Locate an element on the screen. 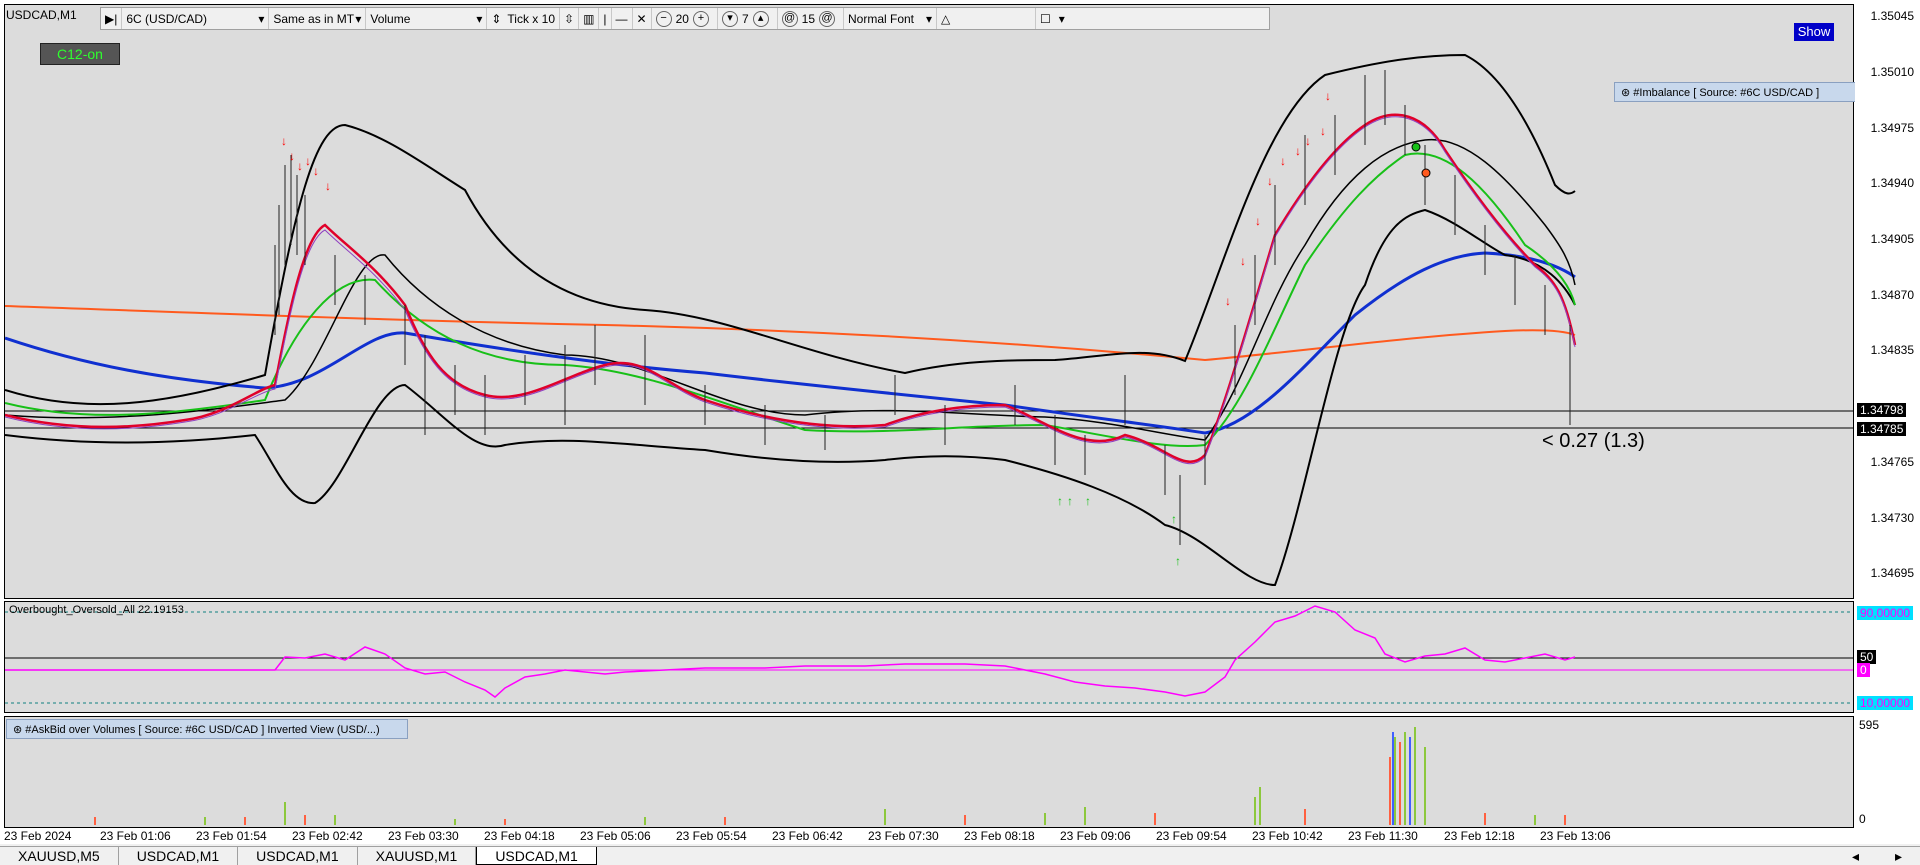  bars-button: ▥ is located at coordinates (589, 18).